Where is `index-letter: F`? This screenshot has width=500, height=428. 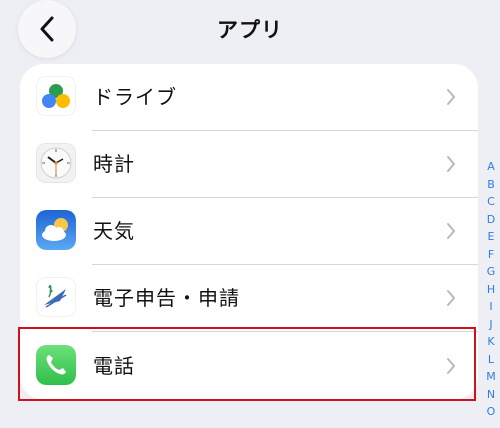 index-letter: F is located at coordinates (491, 255).